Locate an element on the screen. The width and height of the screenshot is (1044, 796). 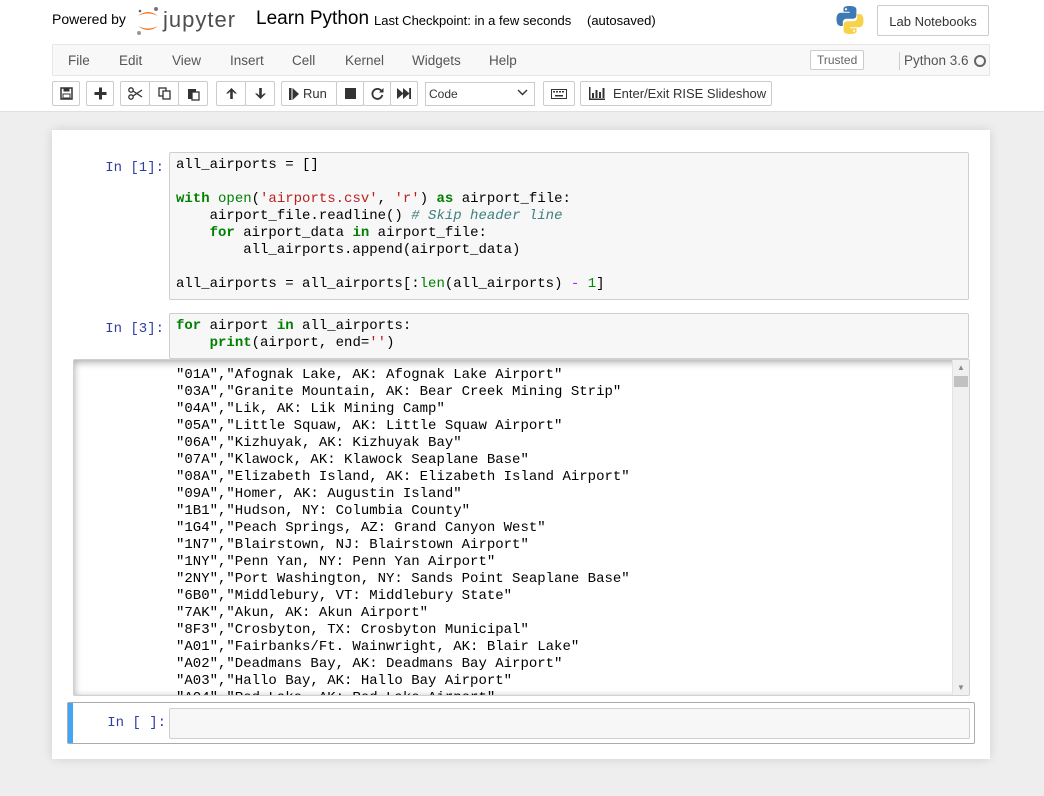
jupyter-logo-icon is located at coordinates (147, 21).